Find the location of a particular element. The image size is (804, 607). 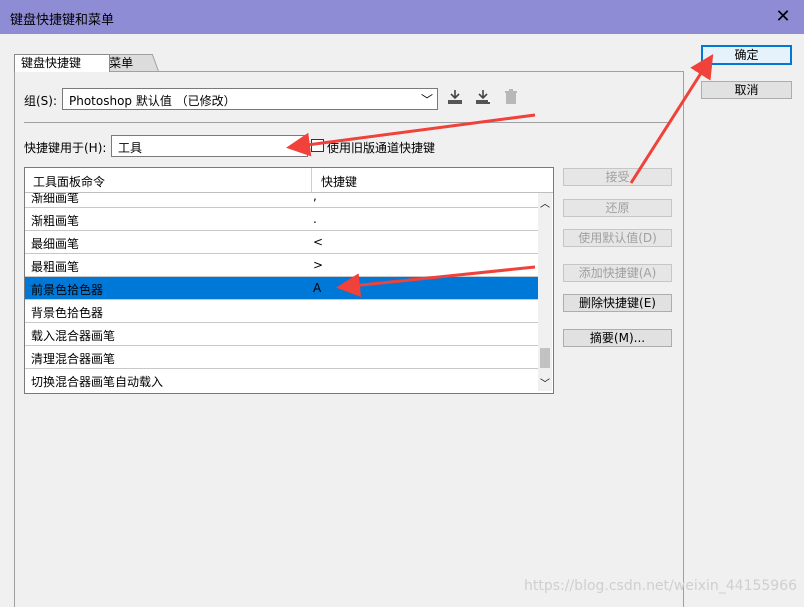

scrollbar-thumb is located at coordinates (545, 358).